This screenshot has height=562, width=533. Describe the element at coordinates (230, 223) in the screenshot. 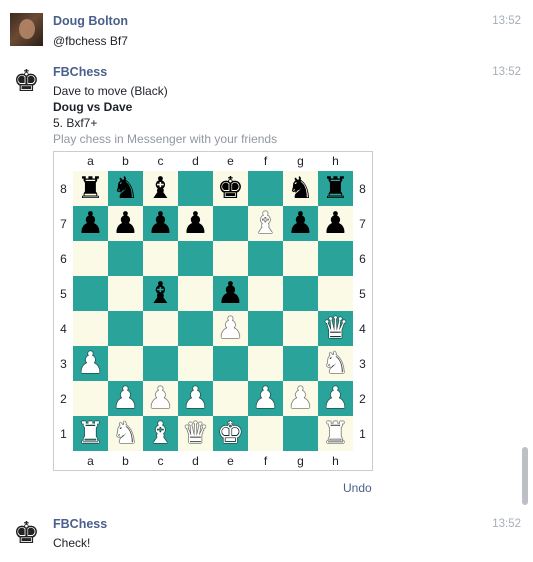

I see `square-e7` at that location.